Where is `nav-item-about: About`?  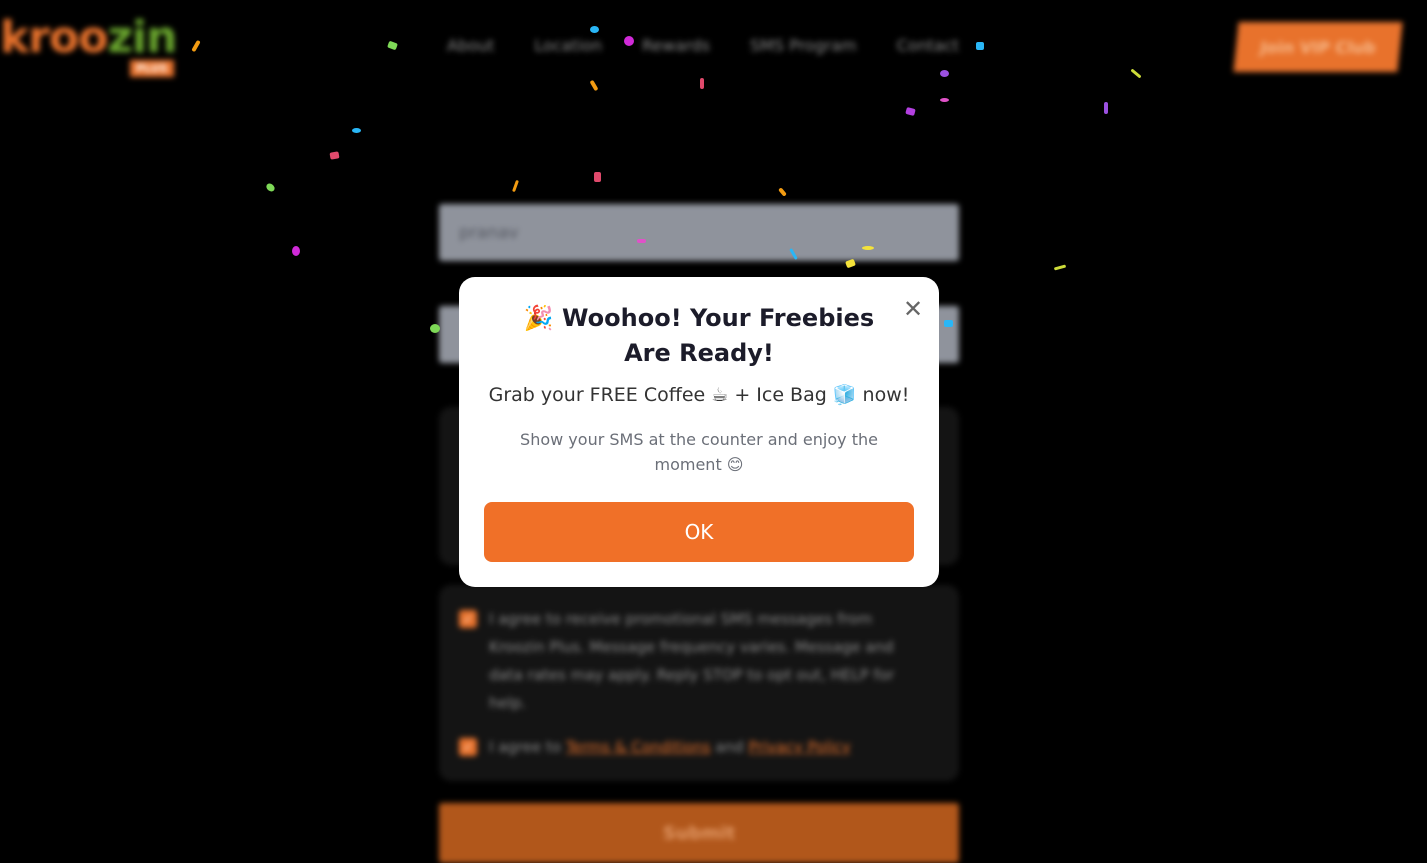
nav-item-about: About is located at coordinates (471, 45).